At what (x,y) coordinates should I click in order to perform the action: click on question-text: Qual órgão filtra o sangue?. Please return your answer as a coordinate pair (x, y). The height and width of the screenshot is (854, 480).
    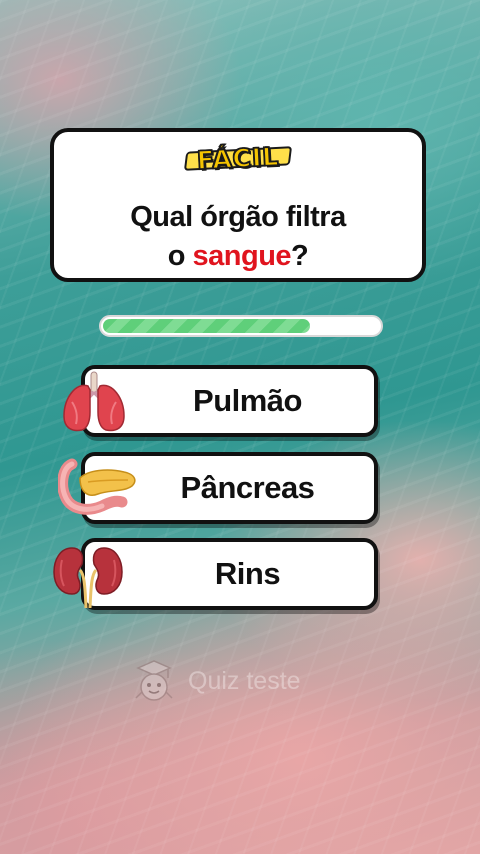
    Looking at the image, I should click on (238, 237).